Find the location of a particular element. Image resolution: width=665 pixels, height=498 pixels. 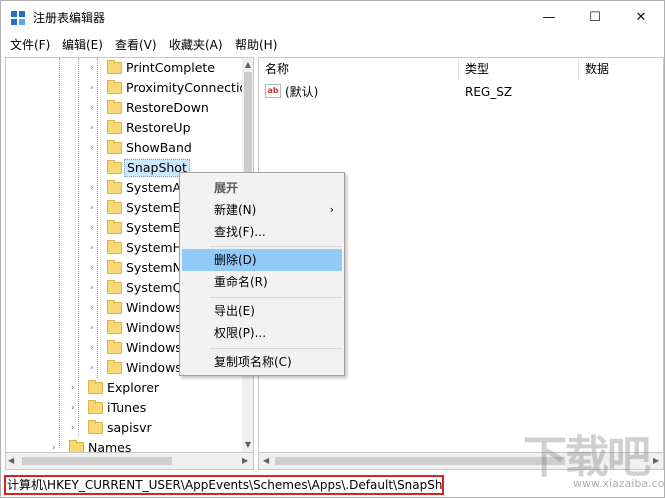

scroll-right-icon: ▶ is located at coordinates (245, 461).